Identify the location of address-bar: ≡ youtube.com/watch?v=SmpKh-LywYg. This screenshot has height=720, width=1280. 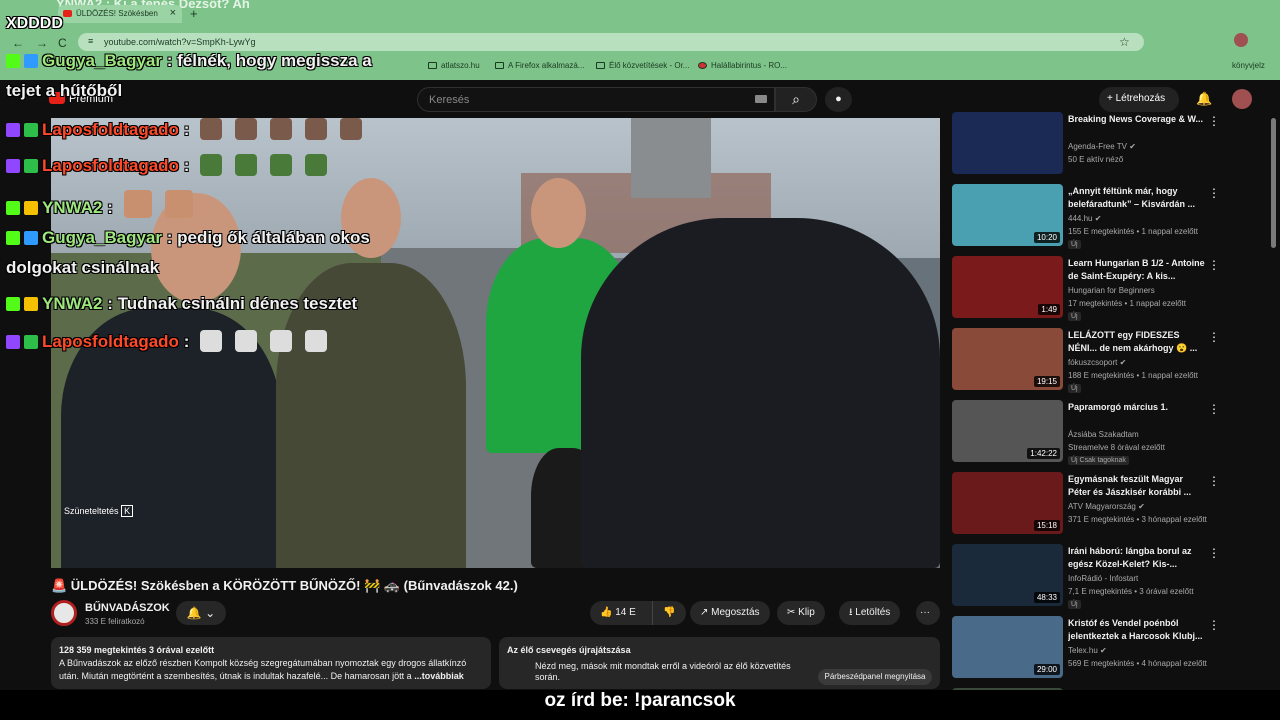
(611, 42).